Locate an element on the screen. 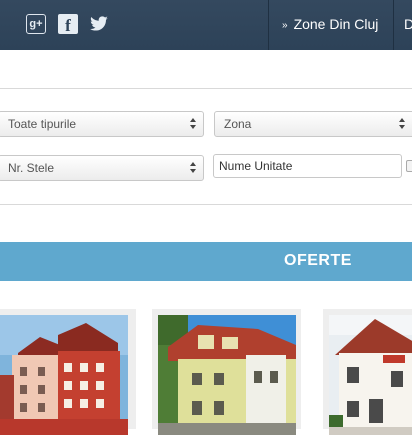  stars-select: Nr. Stele is located at coordinates (102, 168).